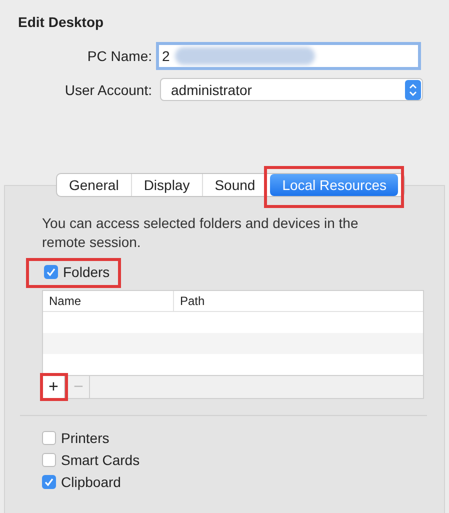  I want to click on tab: General, so click(94, 185).